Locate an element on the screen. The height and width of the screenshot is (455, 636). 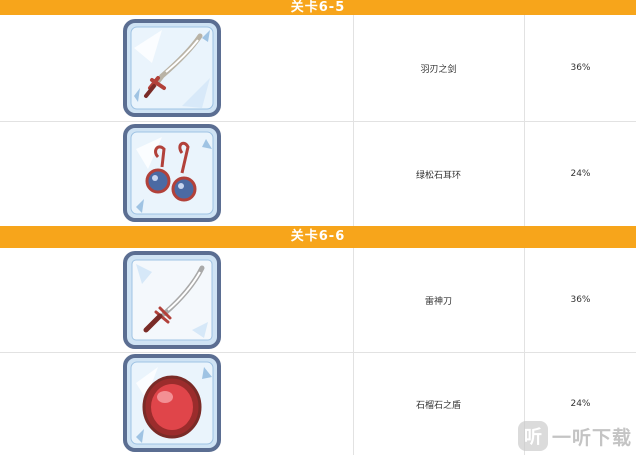
watermark-text: 一听下载 is located at coordinates (591, 437).